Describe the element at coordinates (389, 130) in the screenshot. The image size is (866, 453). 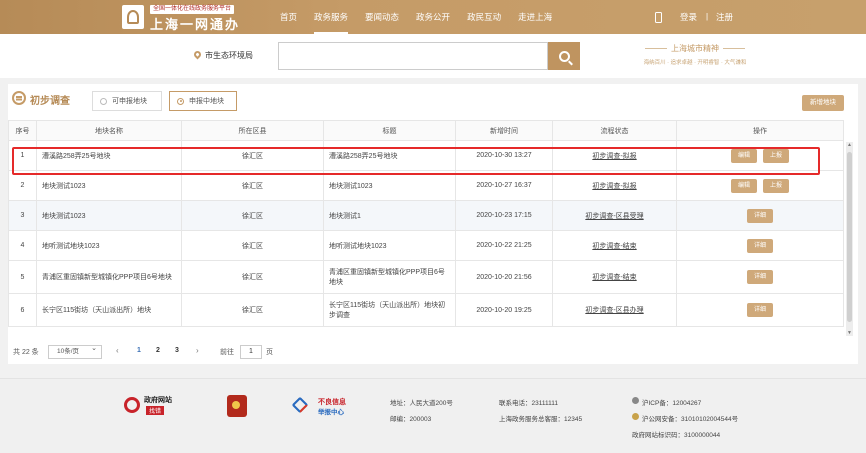
I see `col-header-title: 标题` at that location.